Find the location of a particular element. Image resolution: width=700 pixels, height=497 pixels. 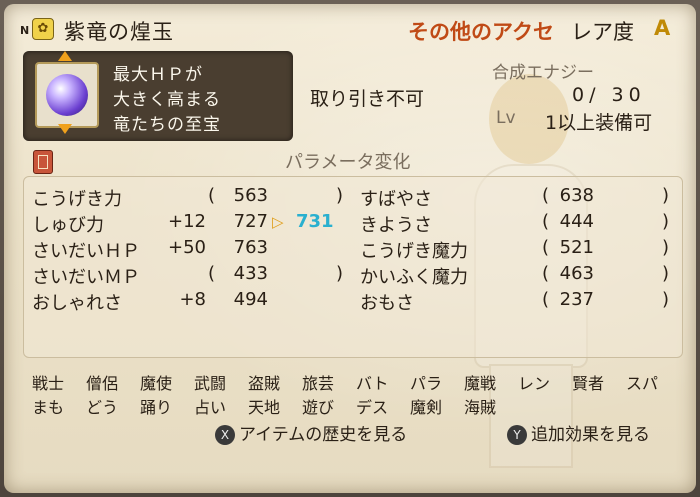

stat-name: こうげき魔力 is located at coordinates (414, 251).